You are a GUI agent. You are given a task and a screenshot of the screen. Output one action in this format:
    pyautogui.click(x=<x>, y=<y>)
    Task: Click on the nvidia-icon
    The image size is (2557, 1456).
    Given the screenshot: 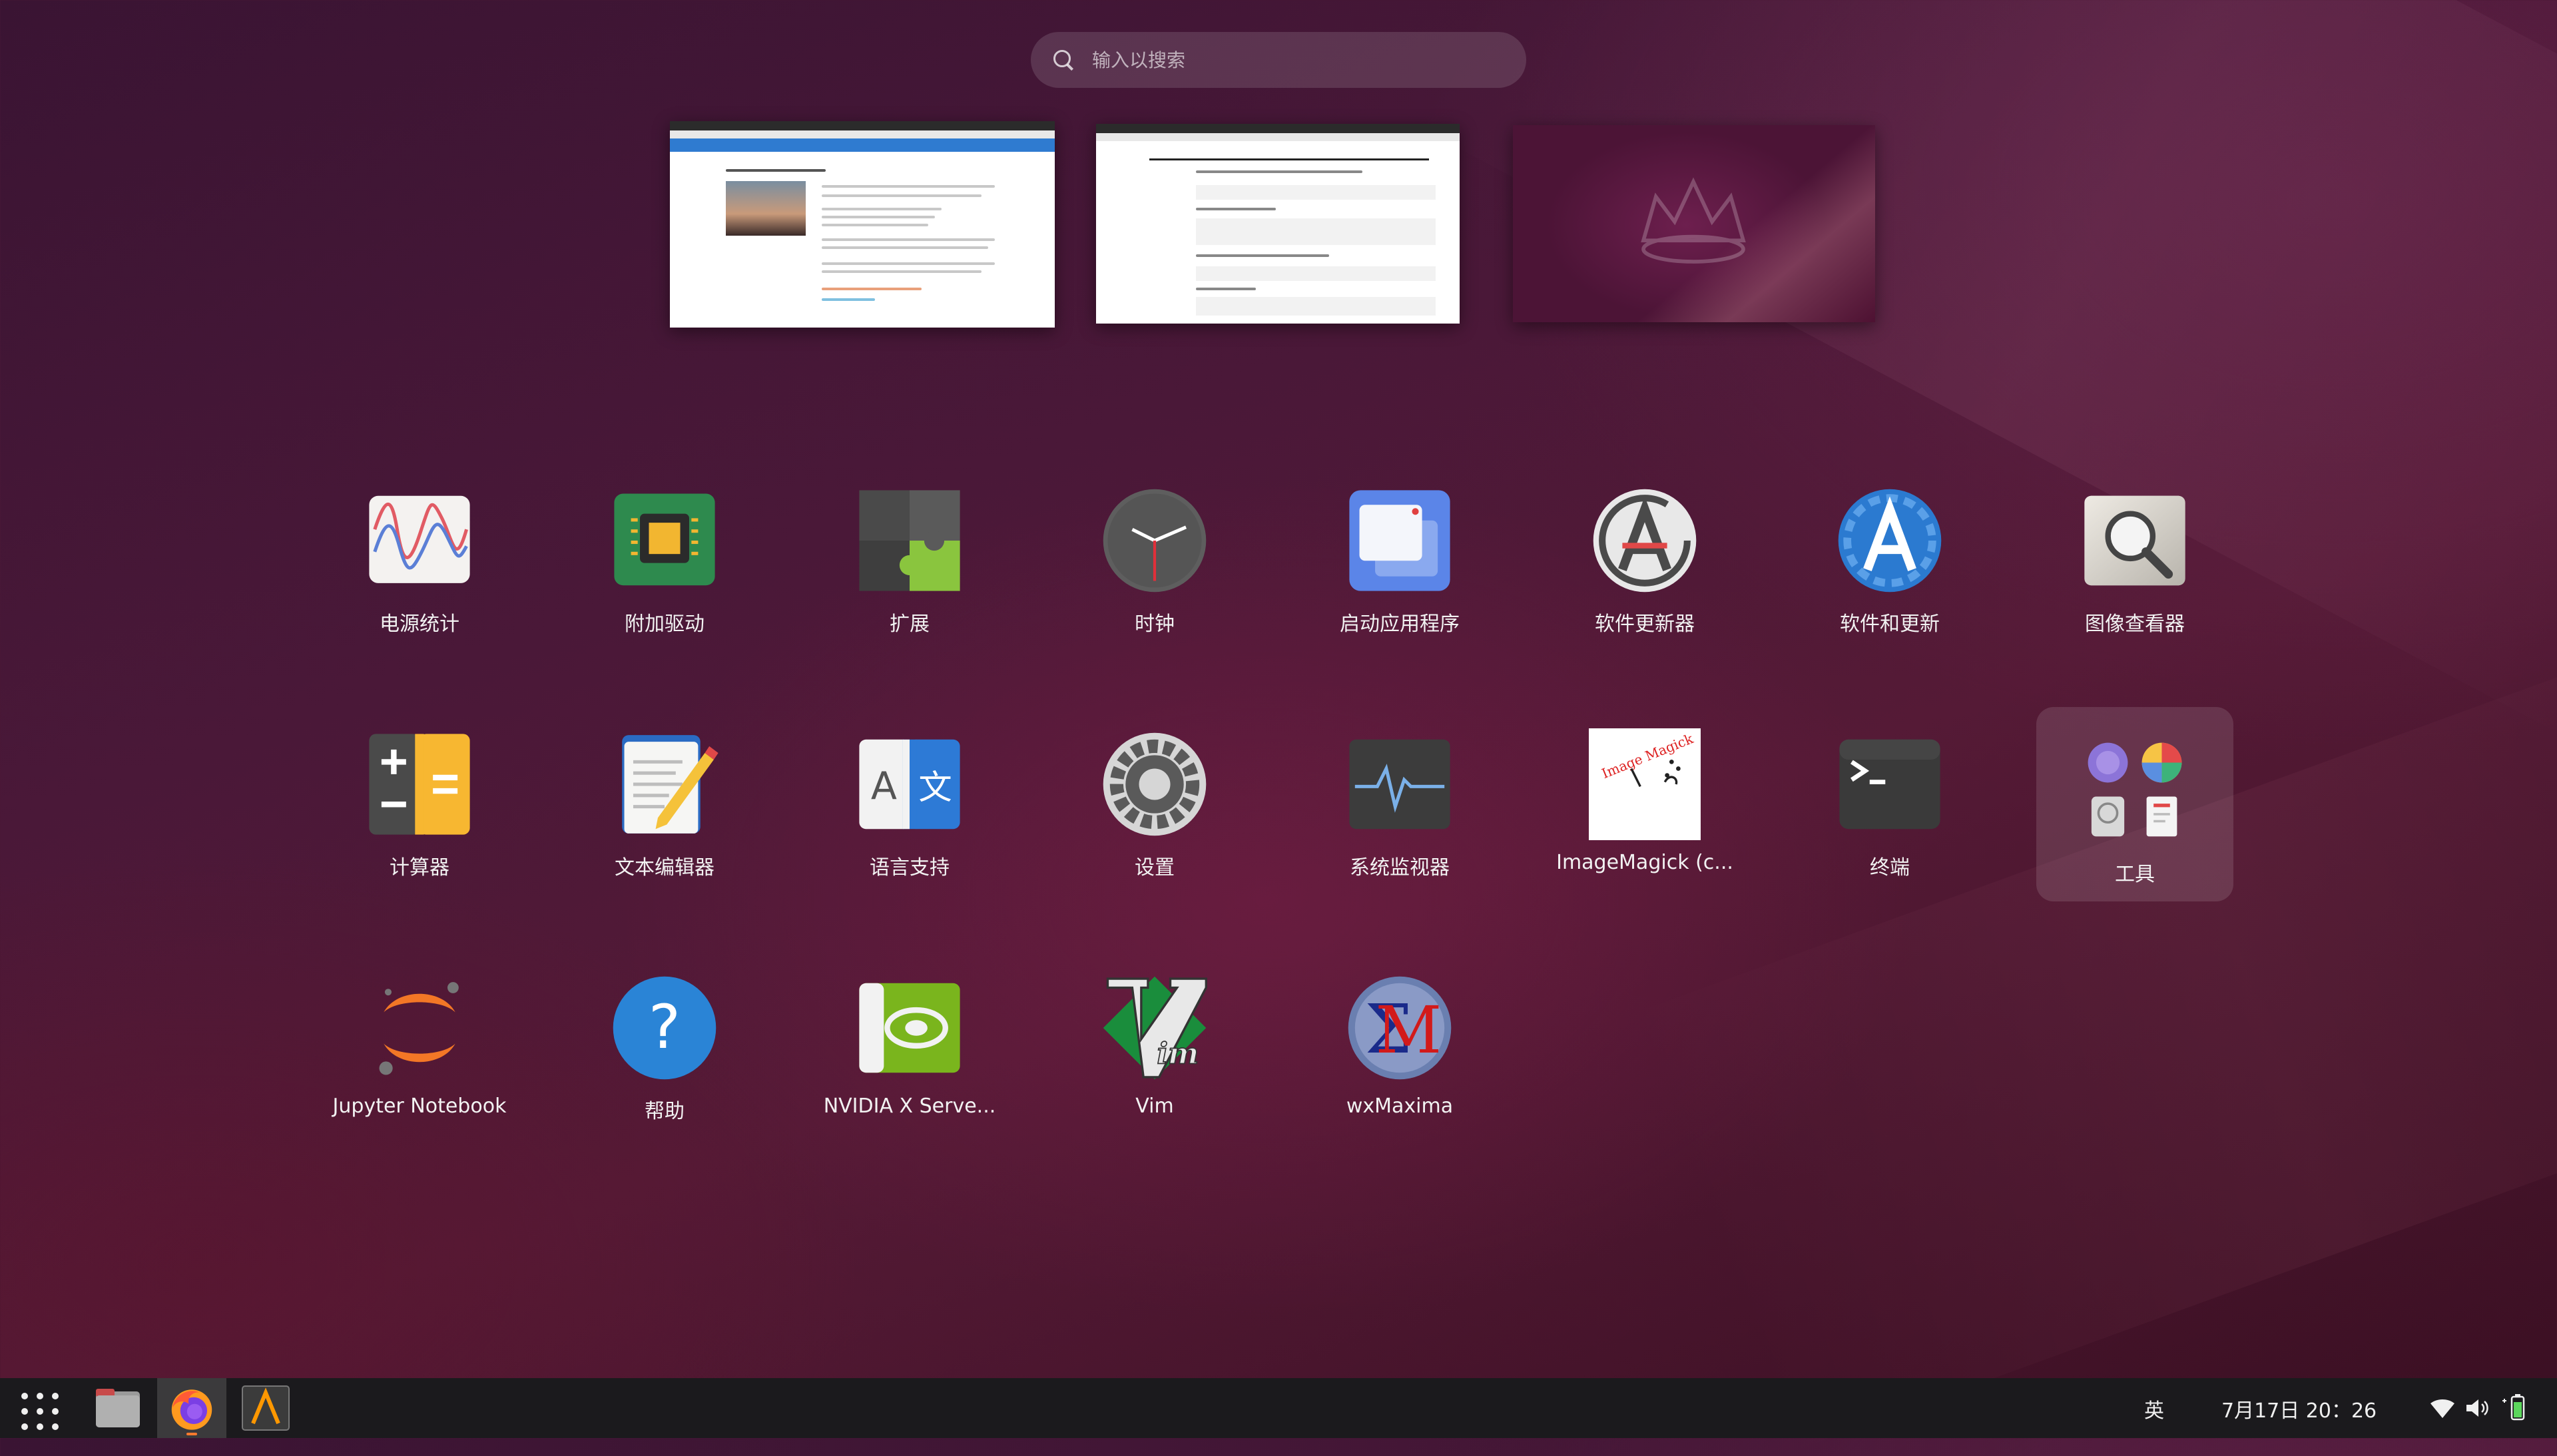 What is the action you would take?
    pyautogui.click(x=910, y=1028)
    